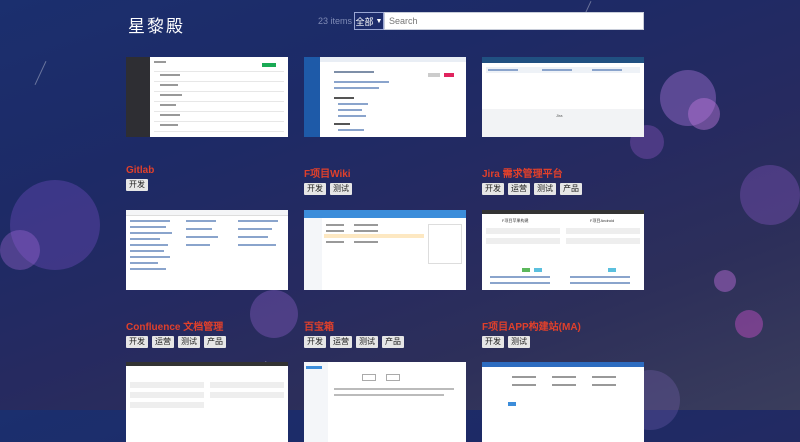  What do you see at coordinates (563, 250) in the screenshot?
I see `site-thumbnail: F项目苹果构建 F项目Android` at bounding box center [563, 250].